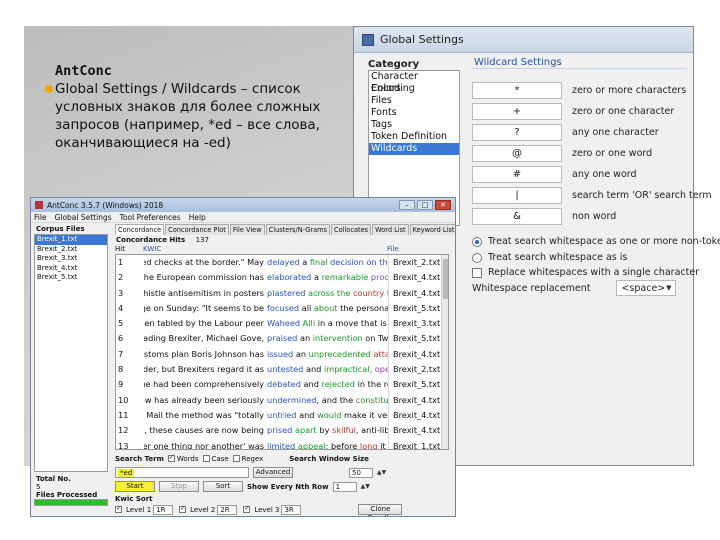 The image size is (720, 540). What do you see at coordinates (197, 217) in the screenshot?
I see `menu-item: Help` at bounding box center [197, 217].